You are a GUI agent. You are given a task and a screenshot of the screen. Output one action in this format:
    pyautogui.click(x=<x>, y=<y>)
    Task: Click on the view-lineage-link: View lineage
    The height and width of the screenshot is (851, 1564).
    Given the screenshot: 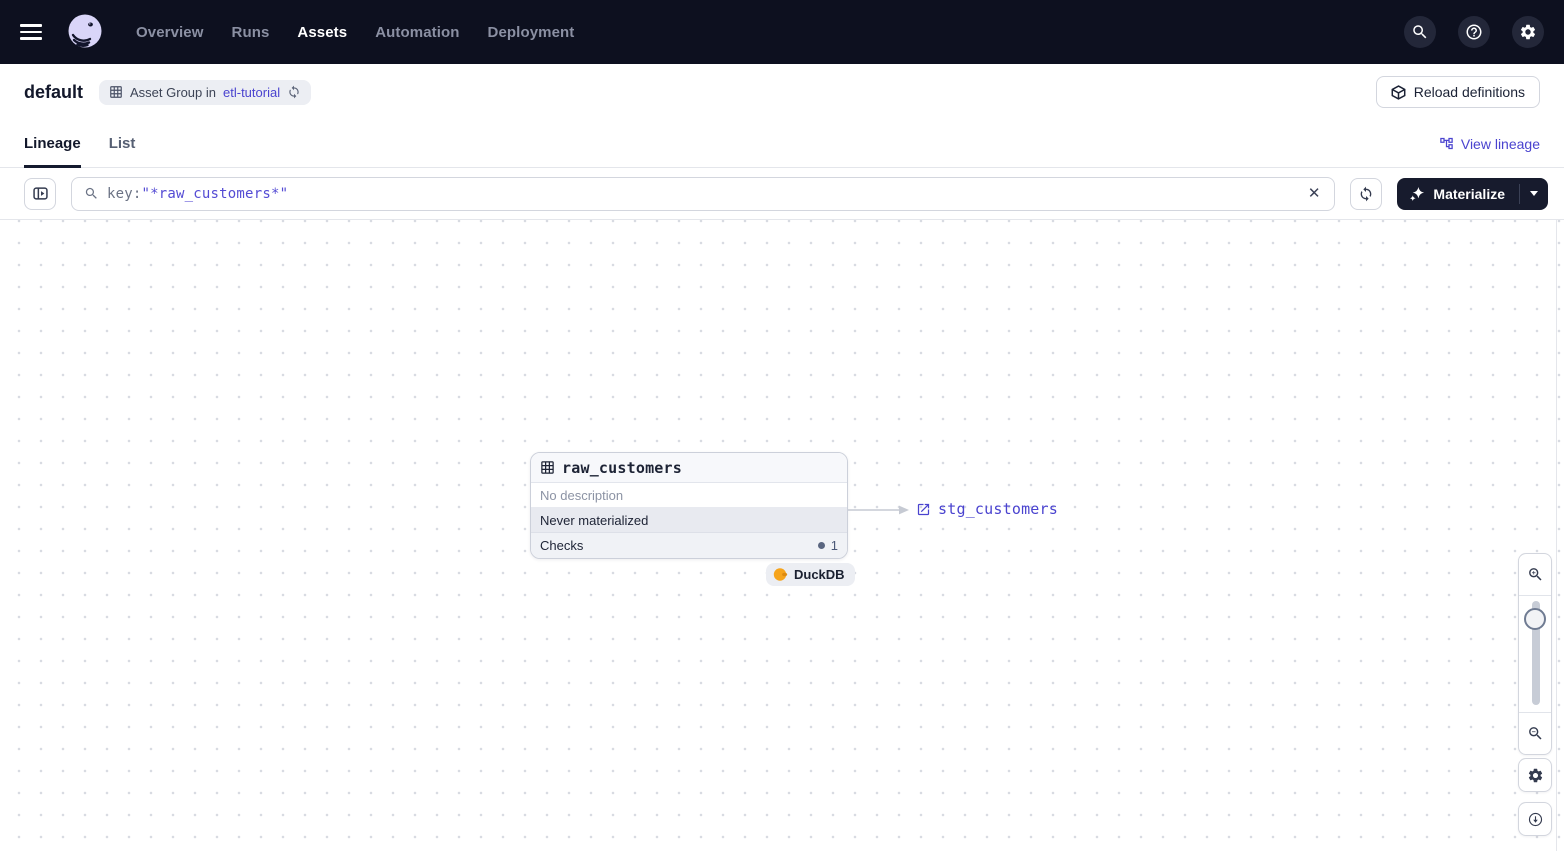 What is the action you would take?
    pyautogui.click(x=1489, y=144)
    